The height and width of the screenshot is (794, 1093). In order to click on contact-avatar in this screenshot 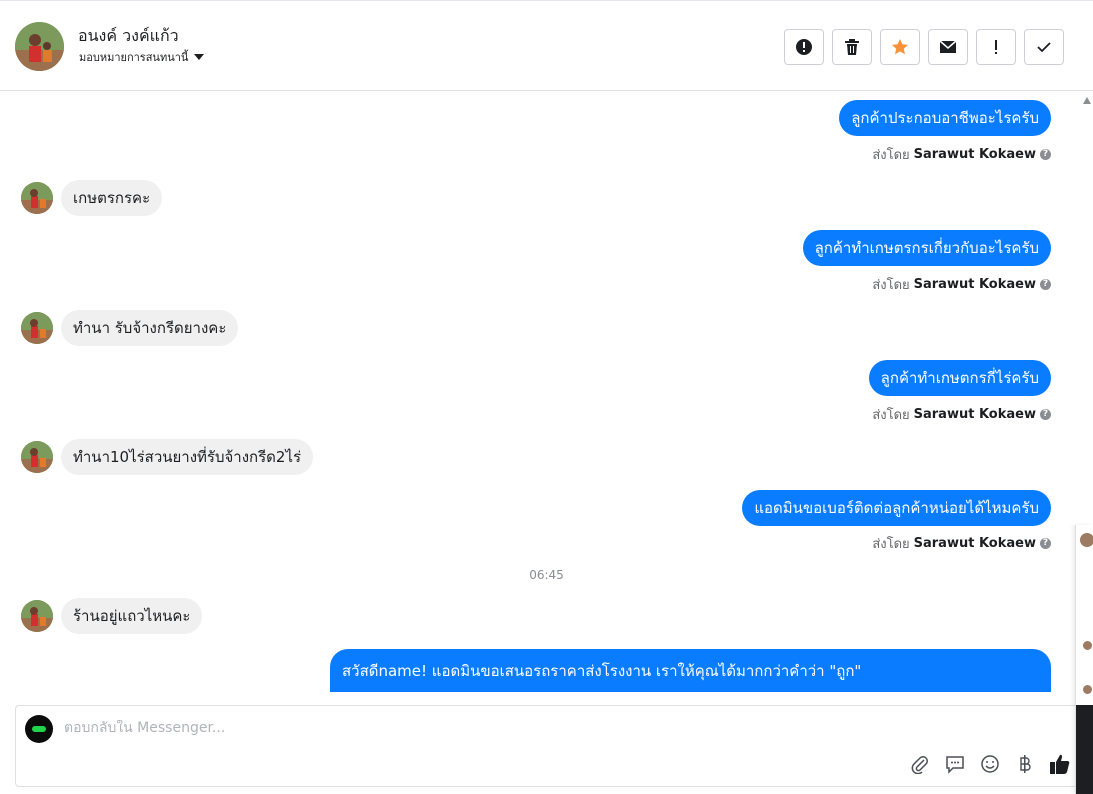, I will do `click(39, 46)`.